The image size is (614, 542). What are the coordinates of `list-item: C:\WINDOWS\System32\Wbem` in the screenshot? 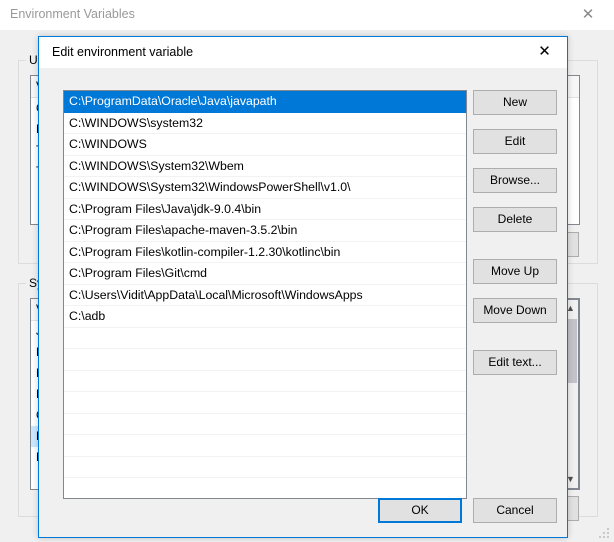 It's located at (265, 166).